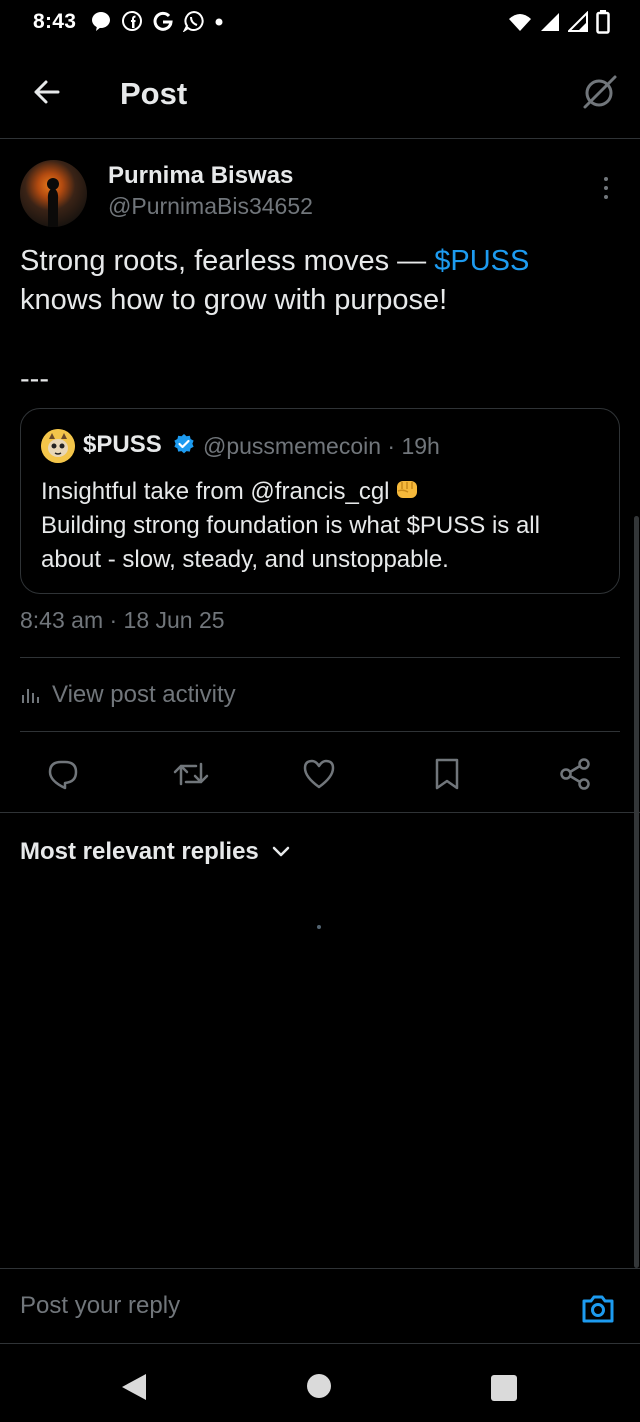  I want to click on post-timestamp: 8:43 am · 18 Jun 25, so click(122, 620).